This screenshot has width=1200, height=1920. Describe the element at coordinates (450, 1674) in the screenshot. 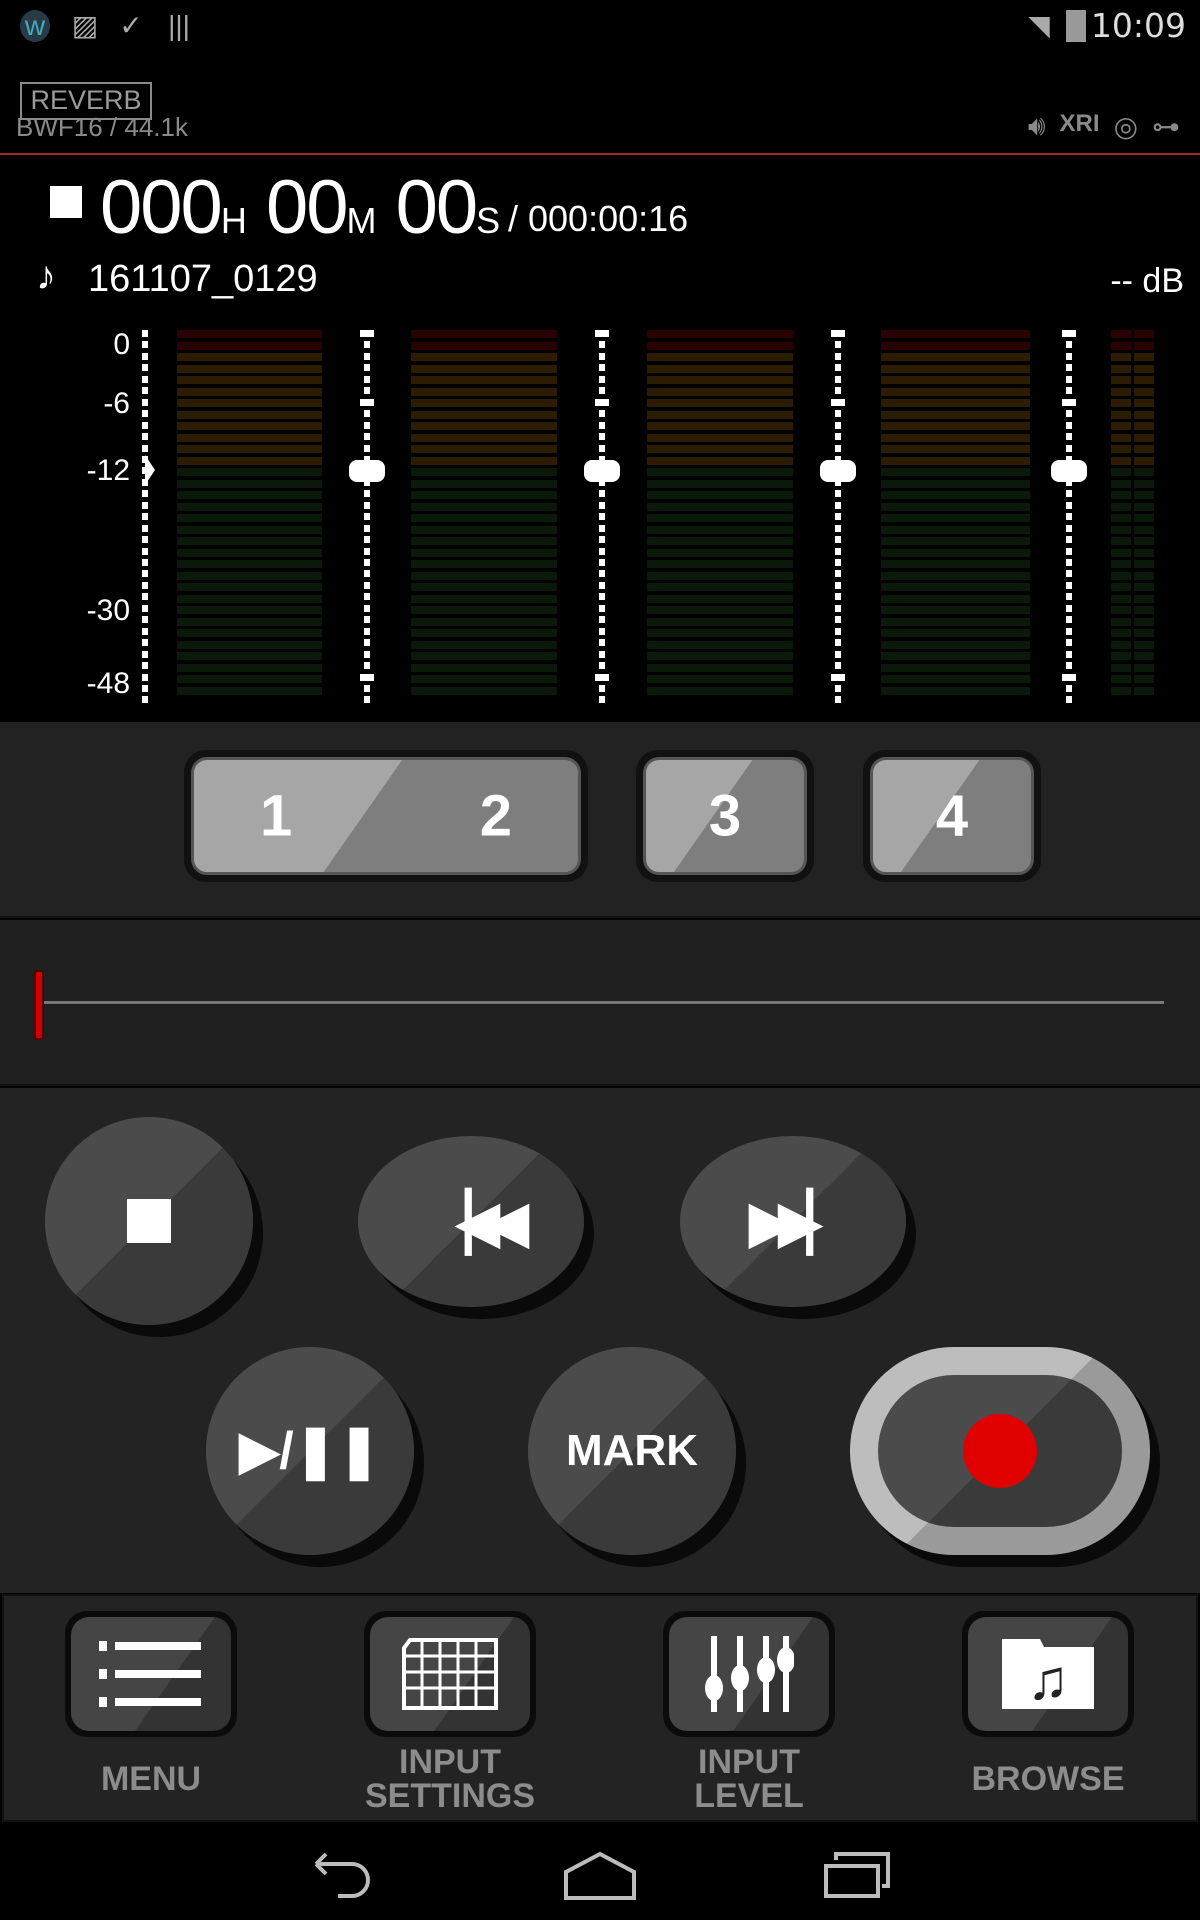

I see `input-settings-button` at that location.